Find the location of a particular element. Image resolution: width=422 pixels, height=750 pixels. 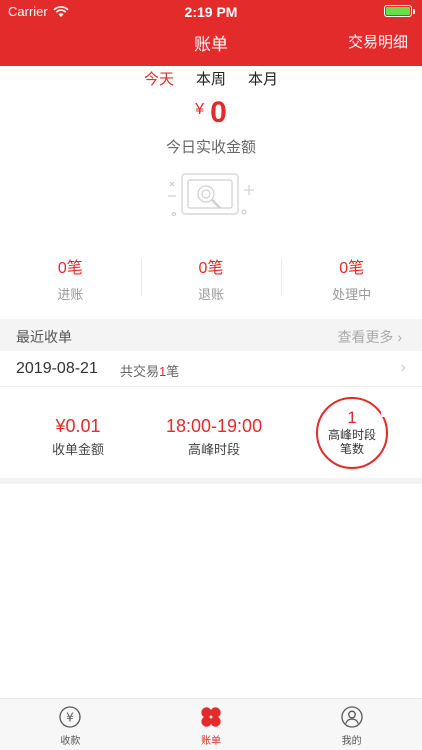

day-count-suffix: 笔 is located at coordinates (173, 371).